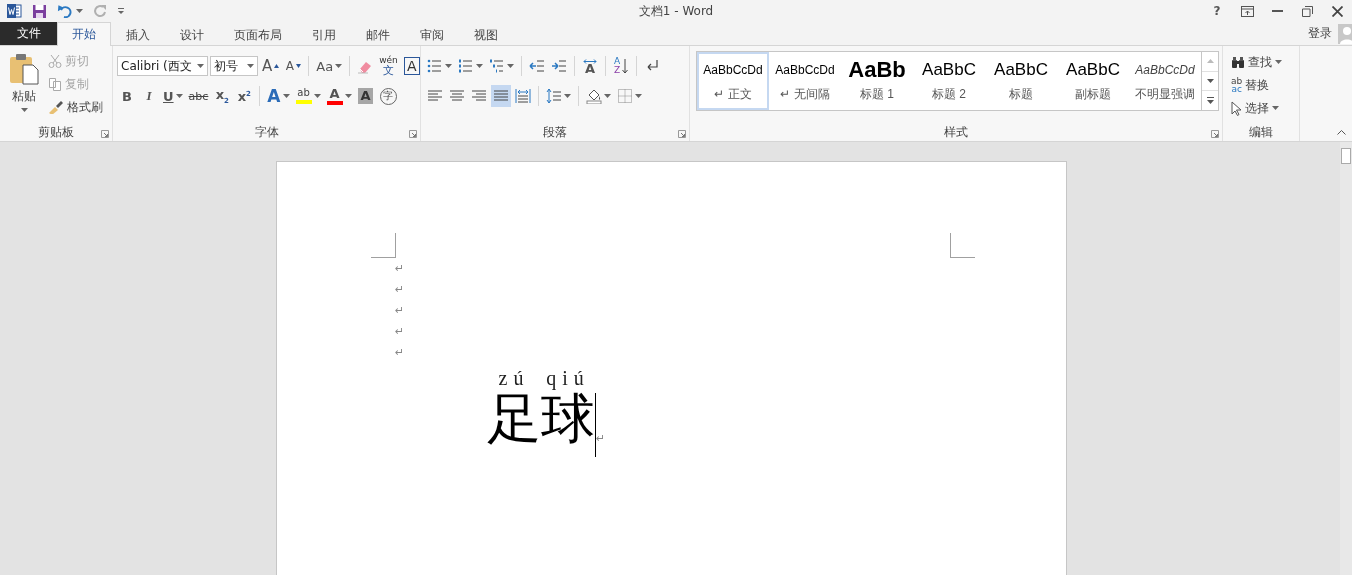  What do you see at coordinates (127, 96) in the screenshot?
I see `bold-button: B` at bounding box center [127, 96].